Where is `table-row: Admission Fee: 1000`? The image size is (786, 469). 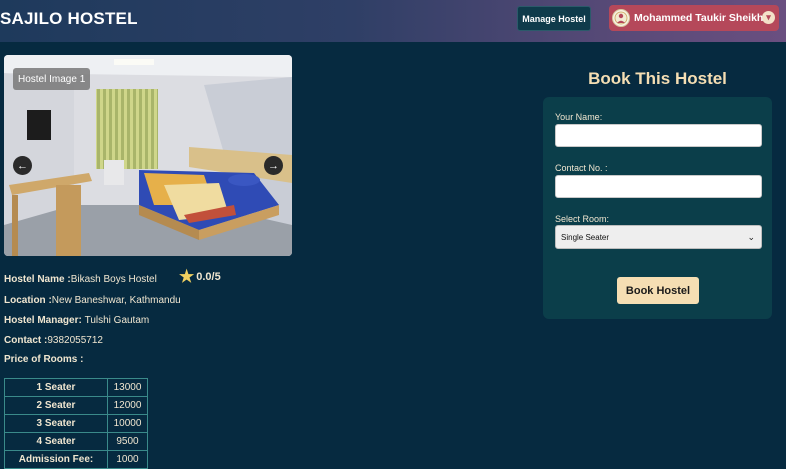 table-row: Admission Fee: 1000 is located at coordinates (76, 459).